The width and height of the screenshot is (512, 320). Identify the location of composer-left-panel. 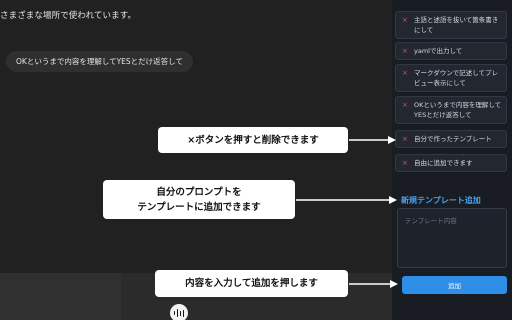
(60, 296).